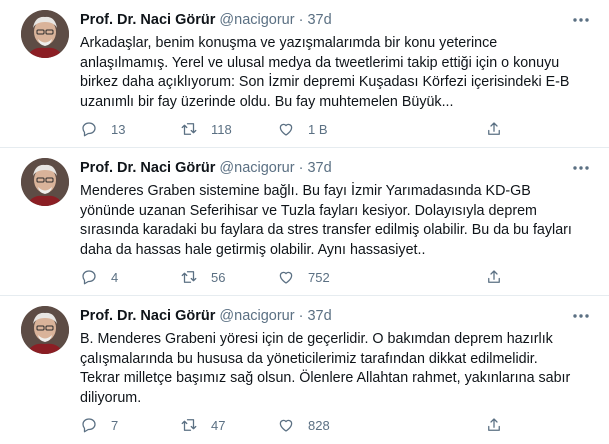  I want to click on retweet-button: 47, so click(202, 425).